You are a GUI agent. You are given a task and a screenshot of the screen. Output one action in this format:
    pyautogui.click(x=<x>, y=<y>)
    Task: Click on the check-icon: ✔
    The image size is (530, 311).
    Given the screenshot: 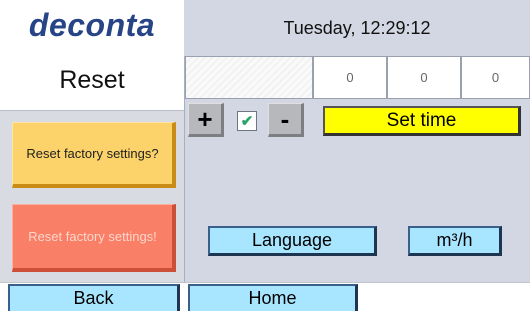 What is the action you would take?
    pyautogui.click(x=247, y=121)
    